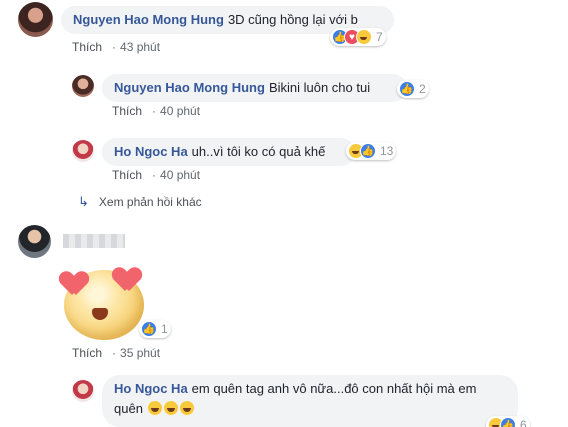 This screenshot has width=568, height=427. What do you see at coordinates (83, 201) in the screenshot?
I see `reply-arrow-icon: ↳` at bounding box center [83, 201].